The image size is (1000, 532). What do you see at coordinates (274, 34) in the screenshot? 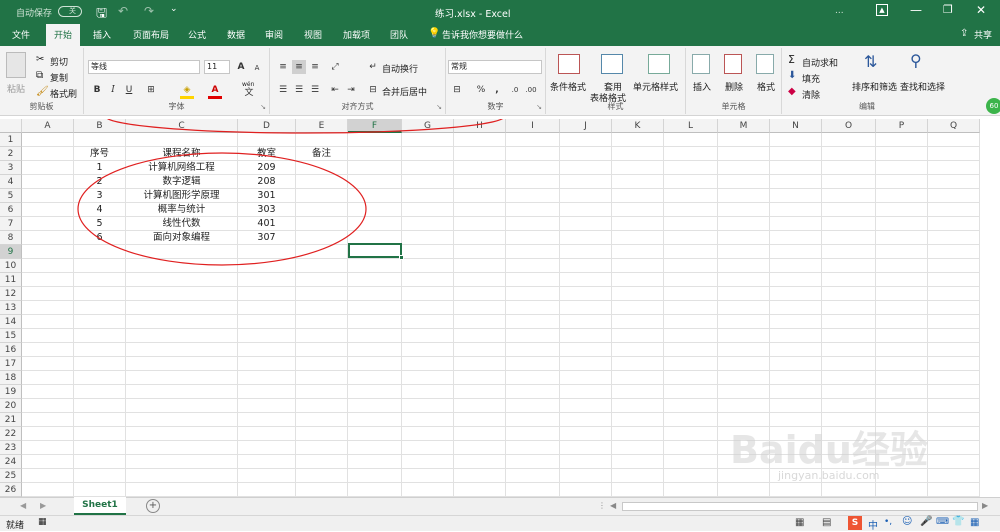
I see `tab-review: 审阅` at bounding box center [274, 34].